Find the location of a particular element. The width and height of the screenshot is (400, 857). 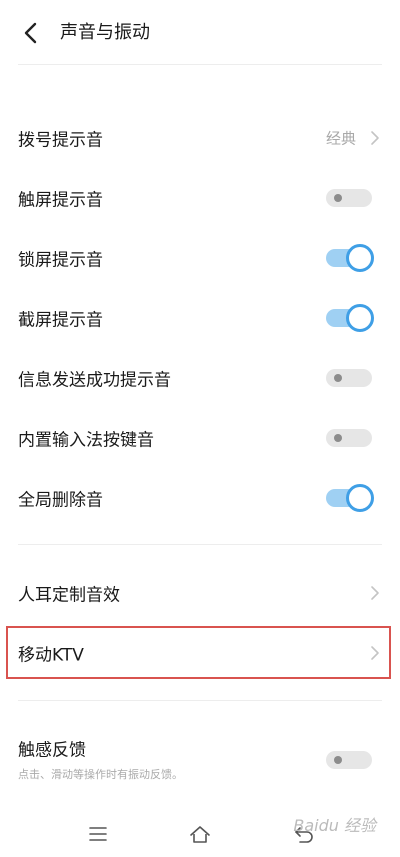

setting-row-message-sent-tone: 信息发送成功提示音 is located at coordinates (200, 378).